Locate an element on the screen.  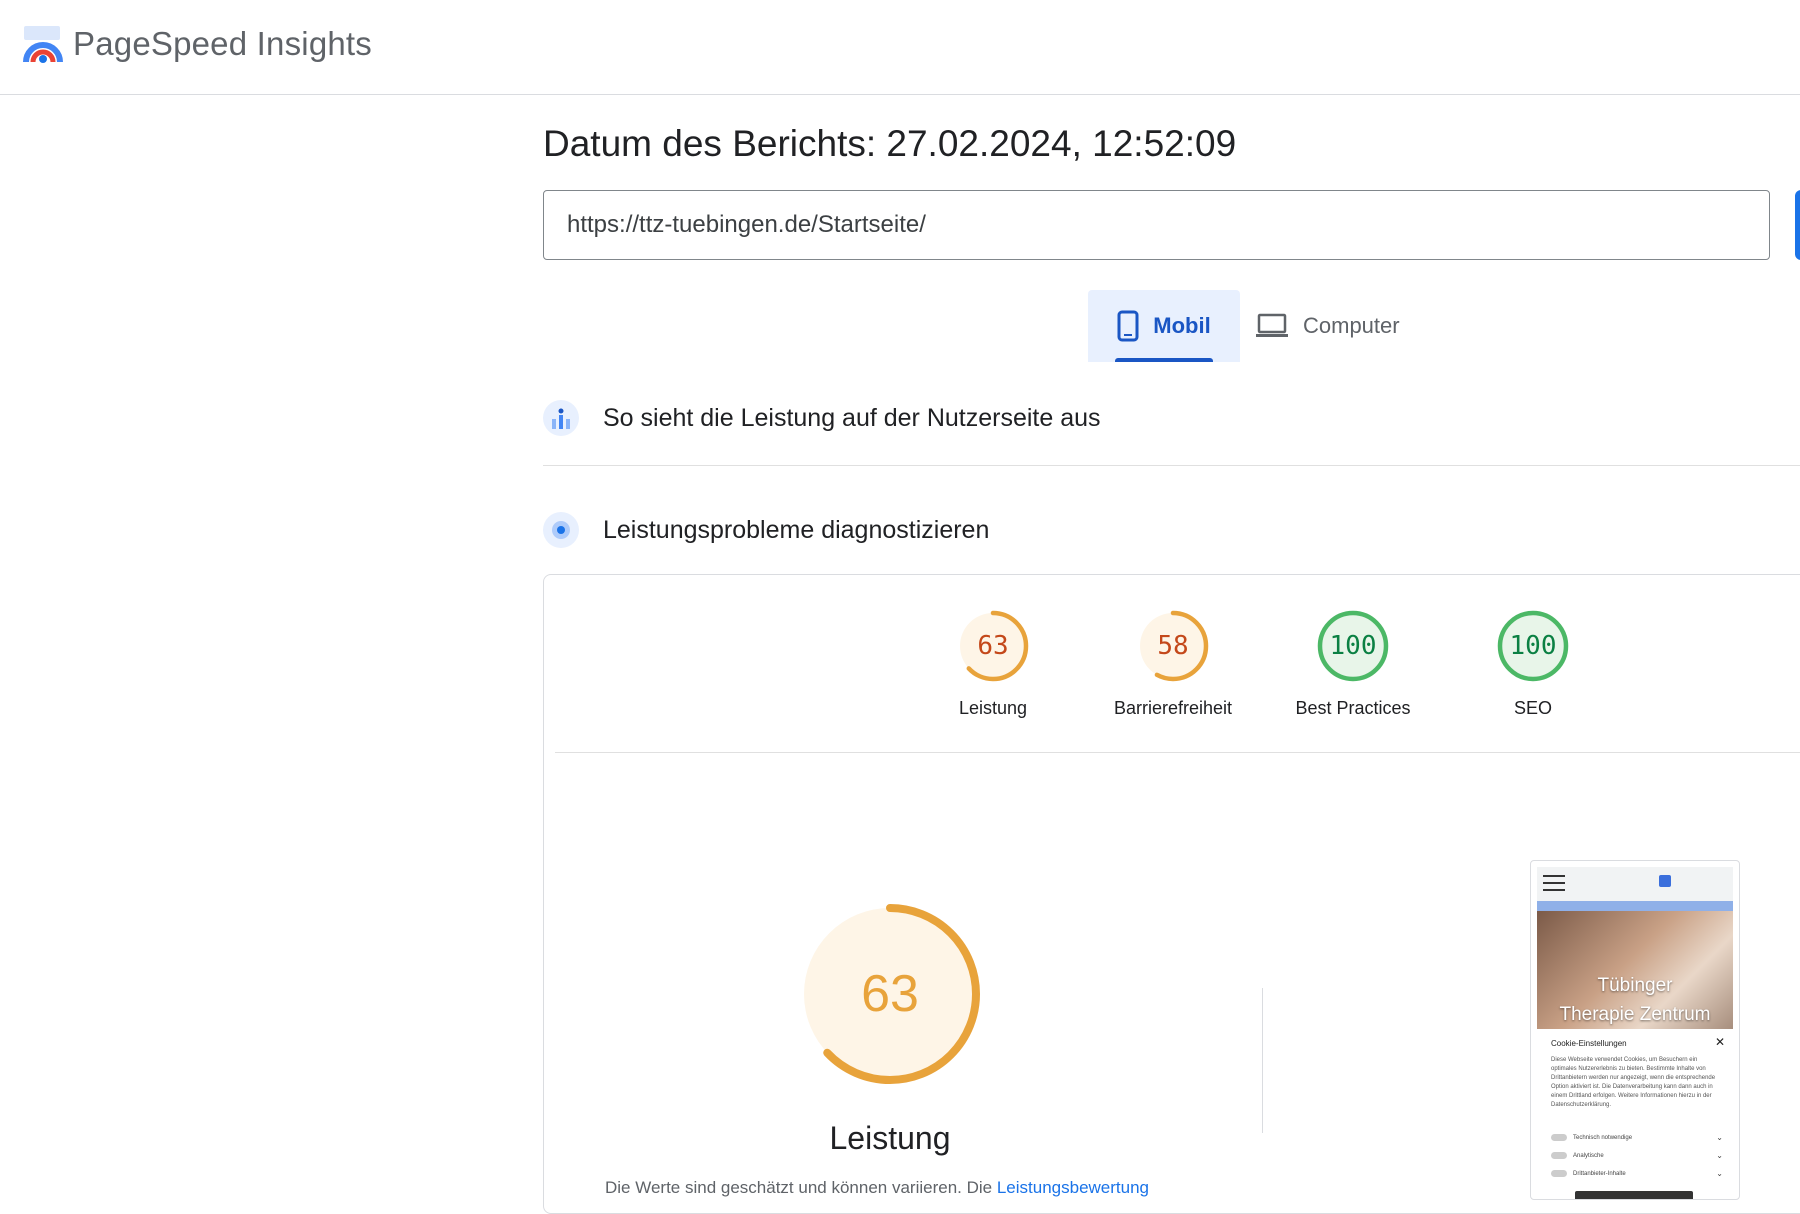
score-label: Barrierefreiheit is located at coordinates (1173, 708).